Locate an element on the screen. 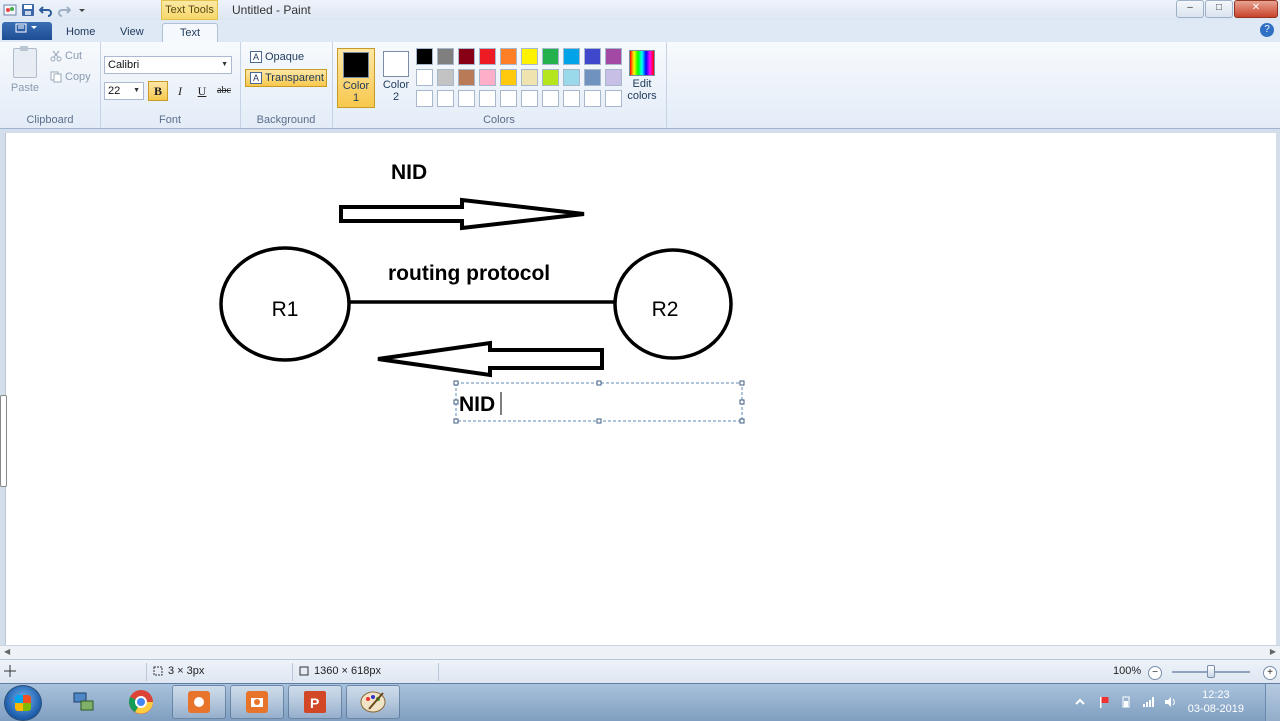 Image resolution: width=1280 pixels, height=721 pixels. zoom-out-icon: − is located at coordinates (1155, 673).